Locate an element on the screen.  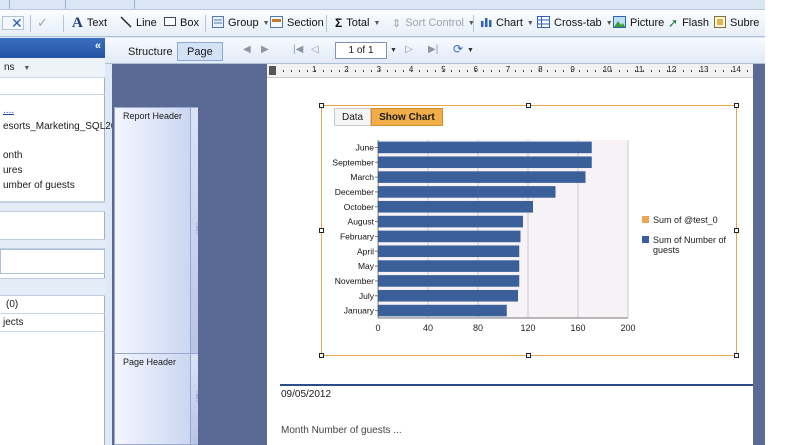
toolbar-group-button: Group ▼ is located at coordinates (241, 23).